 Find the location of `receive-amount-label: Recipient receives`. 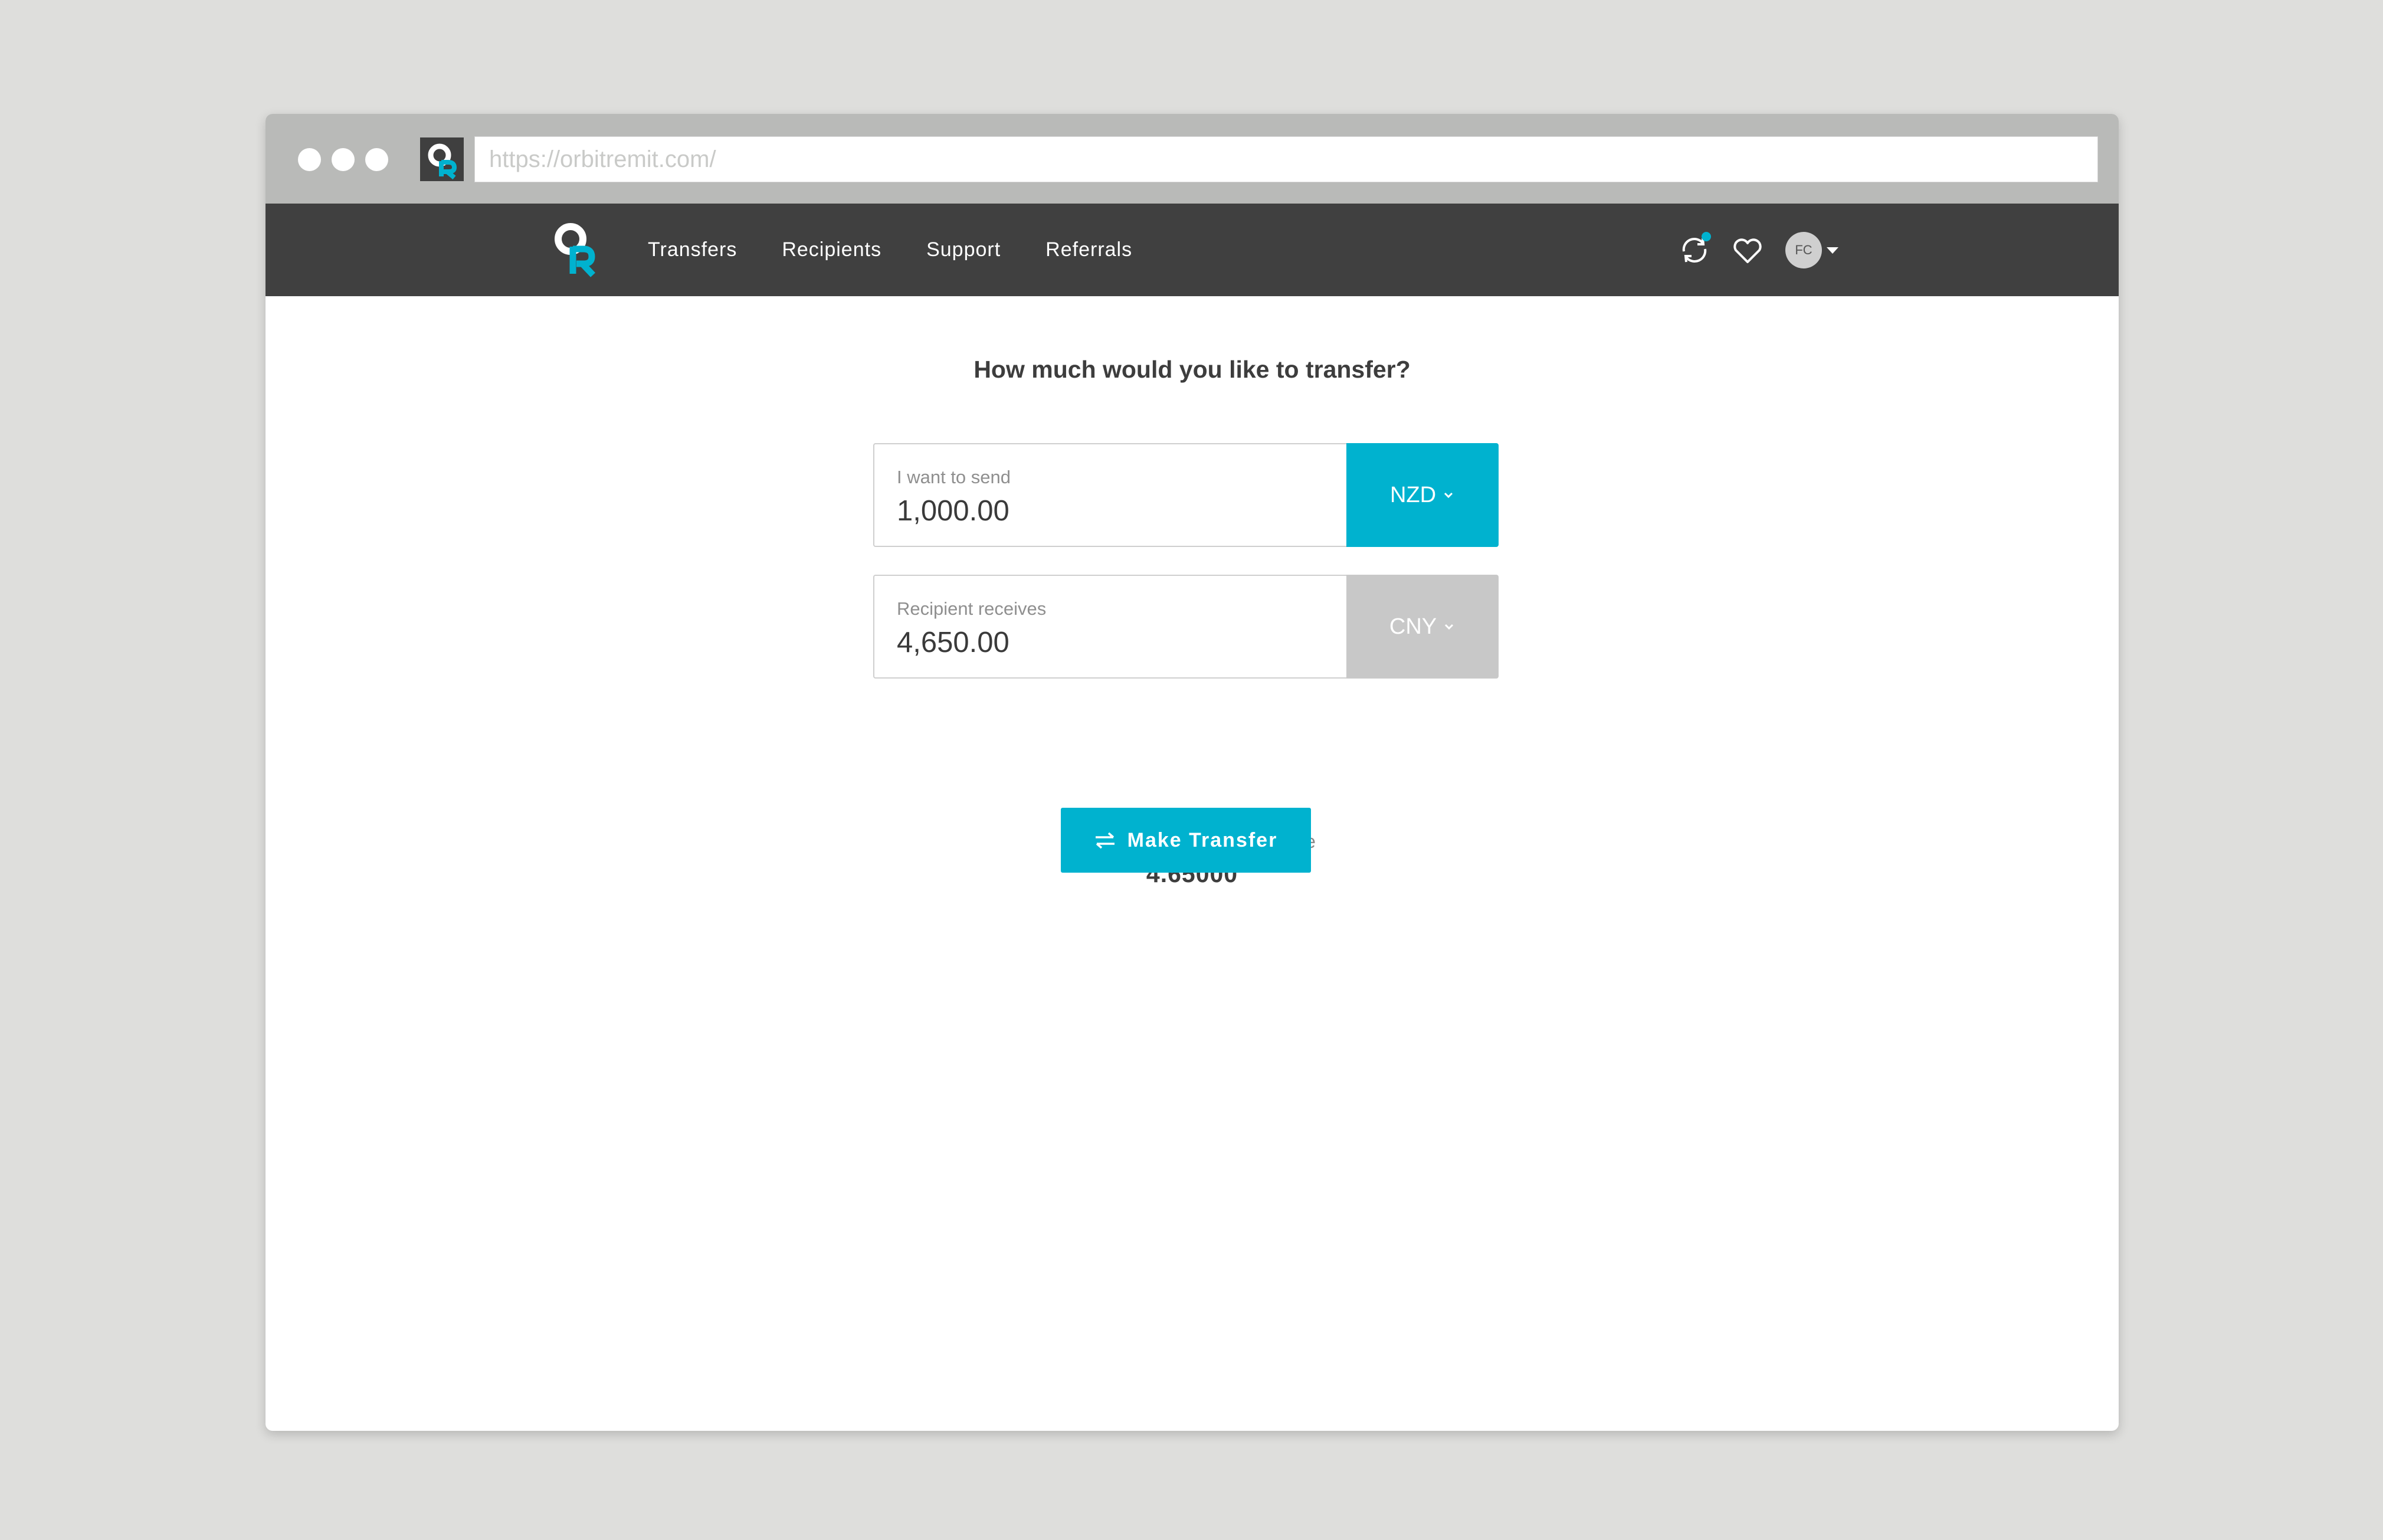

receive-amount-label: Recipient receives is located at coordinates (972, 609).